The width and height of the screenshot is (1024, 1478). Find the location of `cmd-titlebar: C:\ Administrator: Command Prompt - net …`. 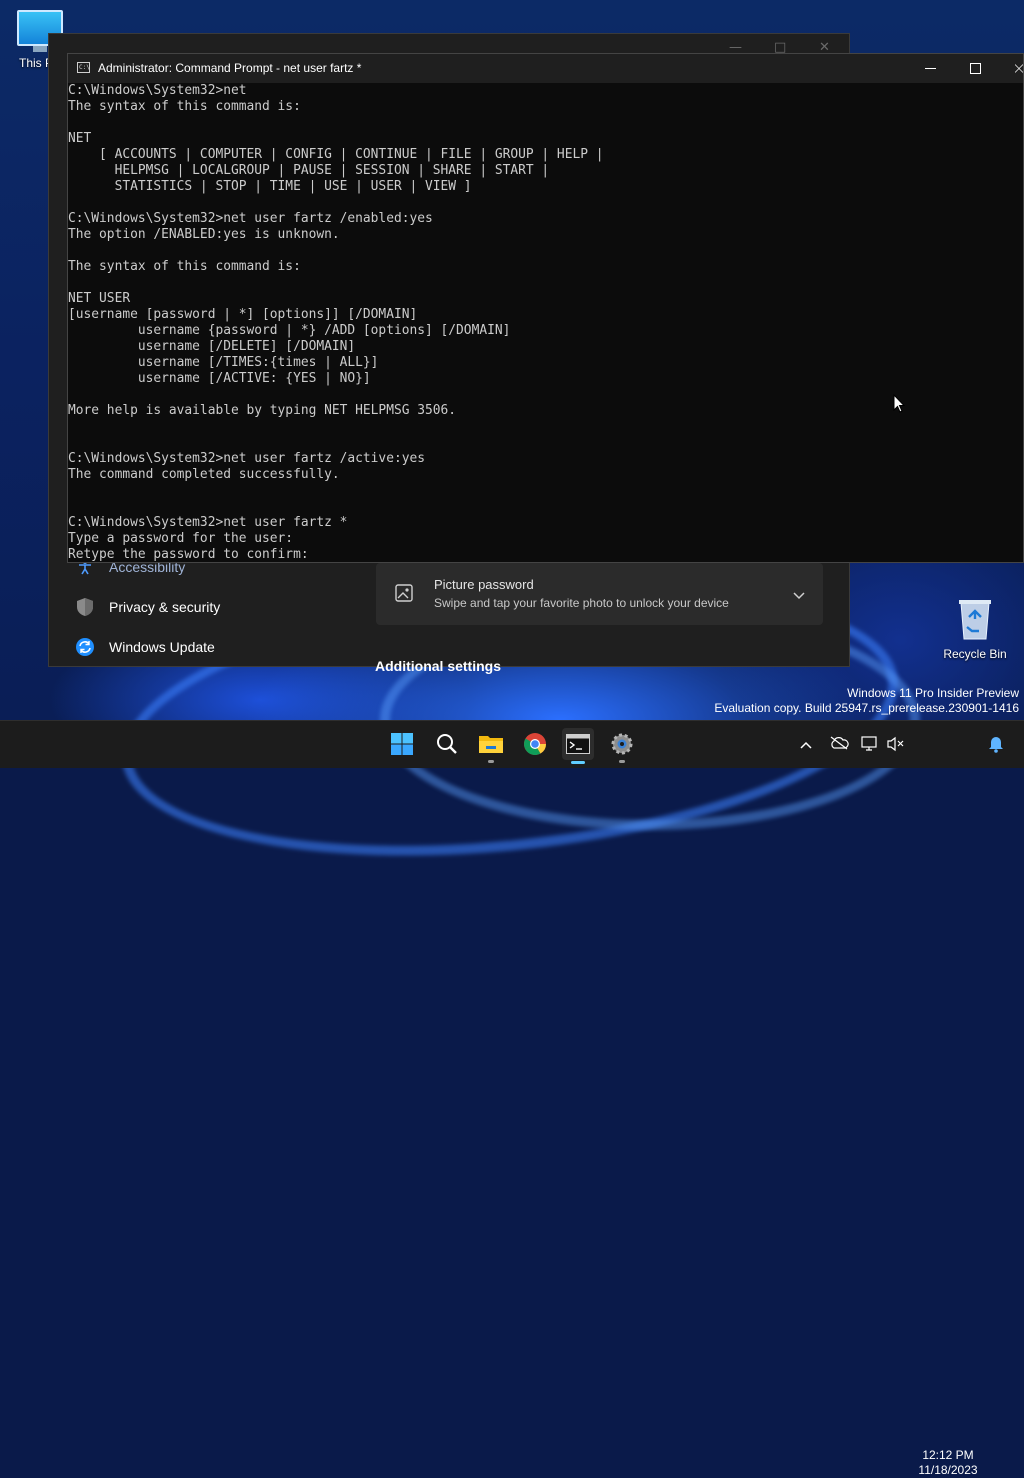

cmd-titlebar: C:\ Administrator: Command Prompt - net … is located at coordinates (545, 68).